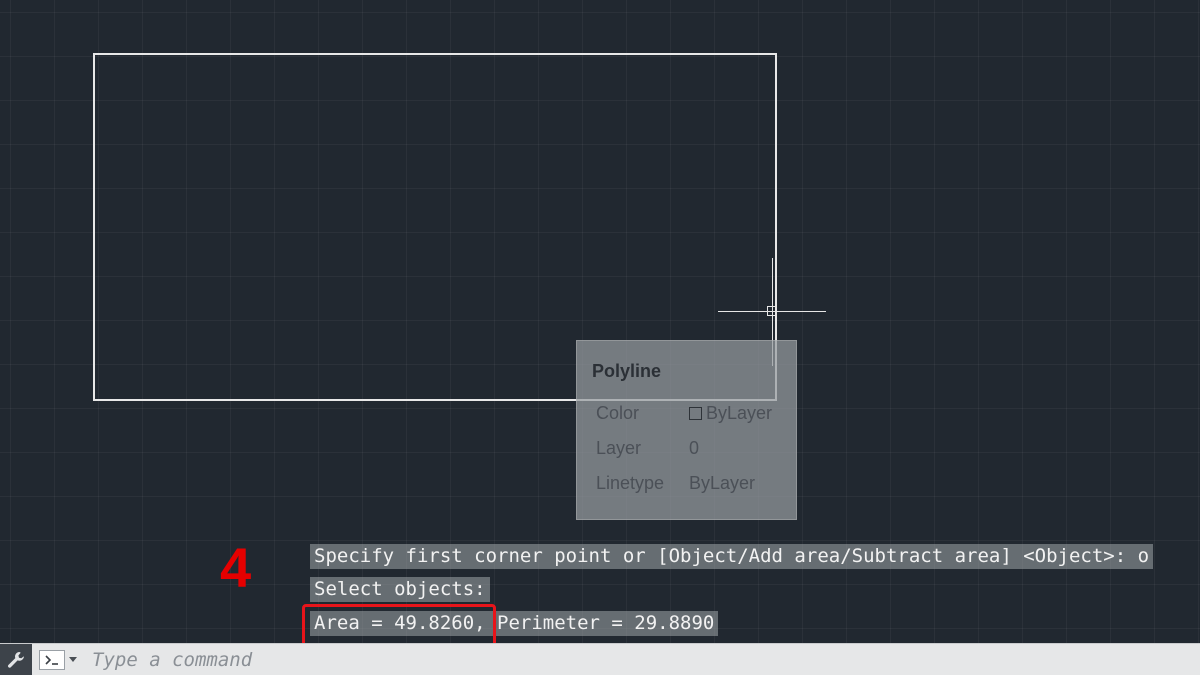 This screenshot has height=675, width=1200. What do you see at coordinates (618, 413) in the screenshot?
I see `tooltip-row-label: Color` at bounding box center [618, 413].